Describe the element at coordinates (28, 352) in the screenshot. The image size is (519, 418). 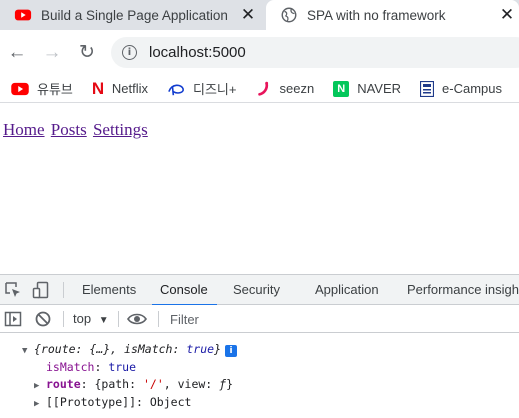
I see `expanded-triangle-icon: ▼` at that location.